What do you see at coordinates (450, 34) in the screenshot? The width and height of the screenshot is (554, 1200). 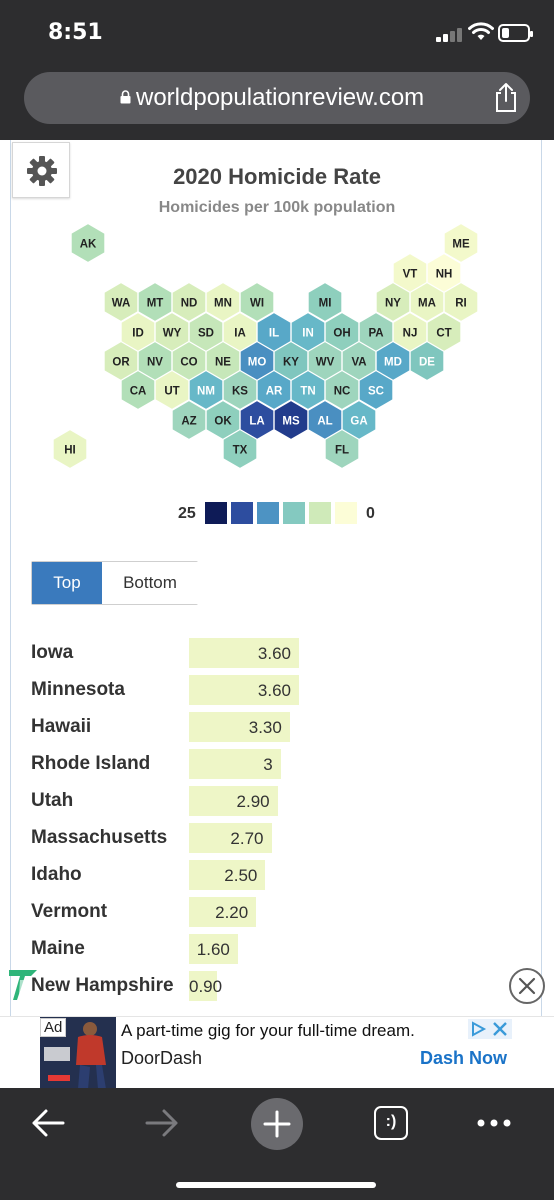 I see `cellular-signal-icon` at bounding box center [450, 34].